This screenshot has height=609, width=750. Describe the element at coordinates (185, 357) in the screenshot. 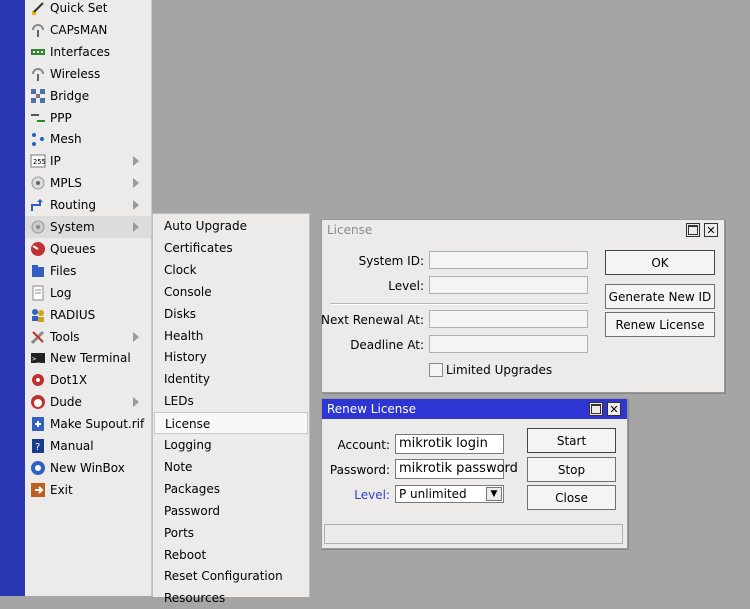

I see `submenu-item-label: History` at that location.